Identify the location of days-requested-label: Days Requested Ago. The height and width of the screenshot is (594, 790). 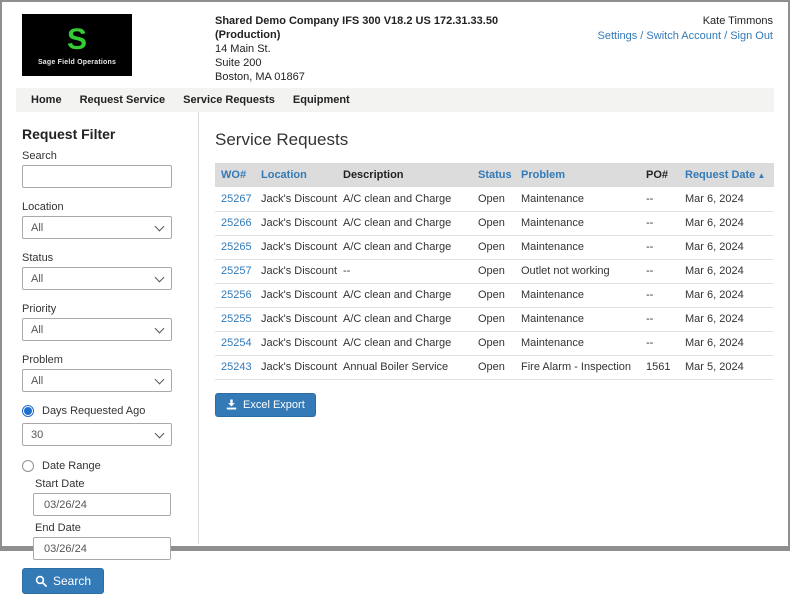
(94, 411).